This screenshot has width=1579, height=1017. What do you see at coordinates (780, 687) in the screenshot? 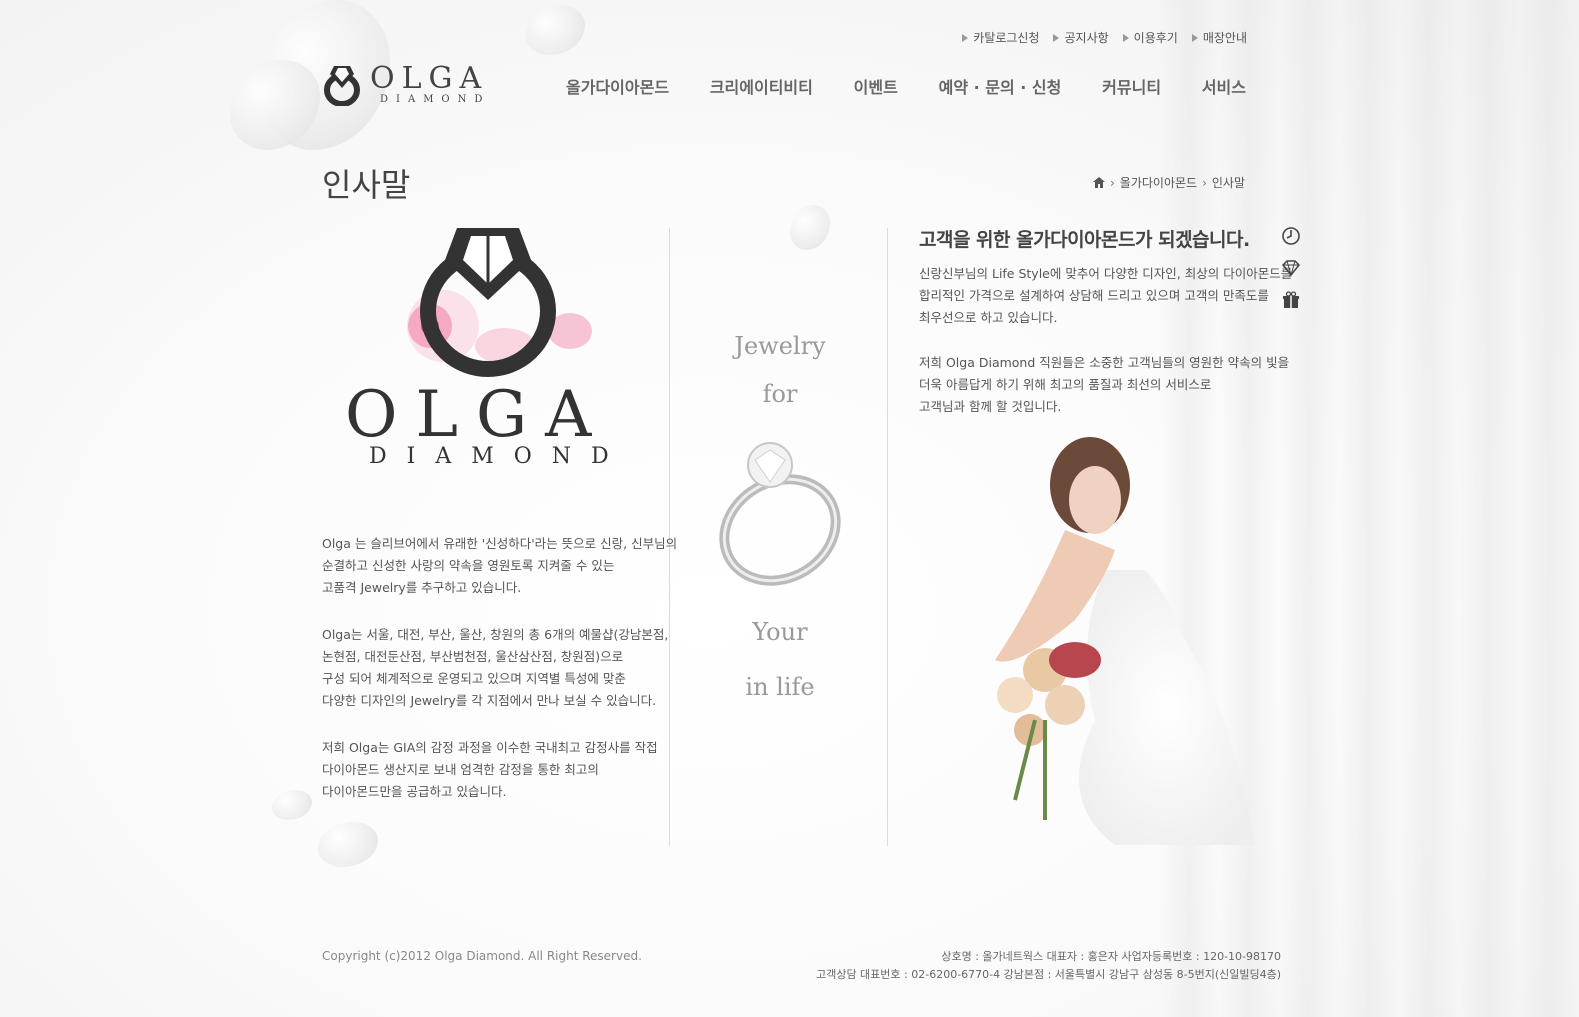
I see `tagline-line-4: in life` at bounding box center [780, 687].